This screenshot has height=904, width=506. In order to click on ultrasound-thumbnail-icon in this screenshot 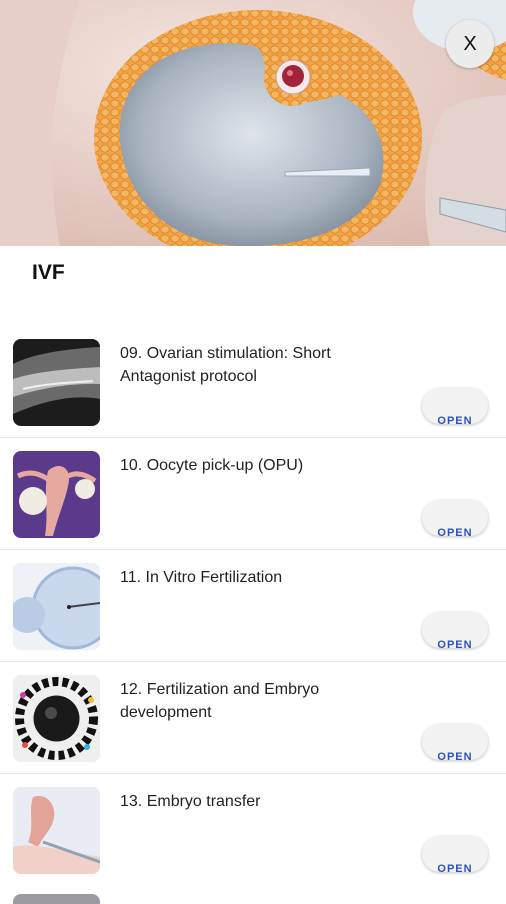, I will do `click(56, 382)`.